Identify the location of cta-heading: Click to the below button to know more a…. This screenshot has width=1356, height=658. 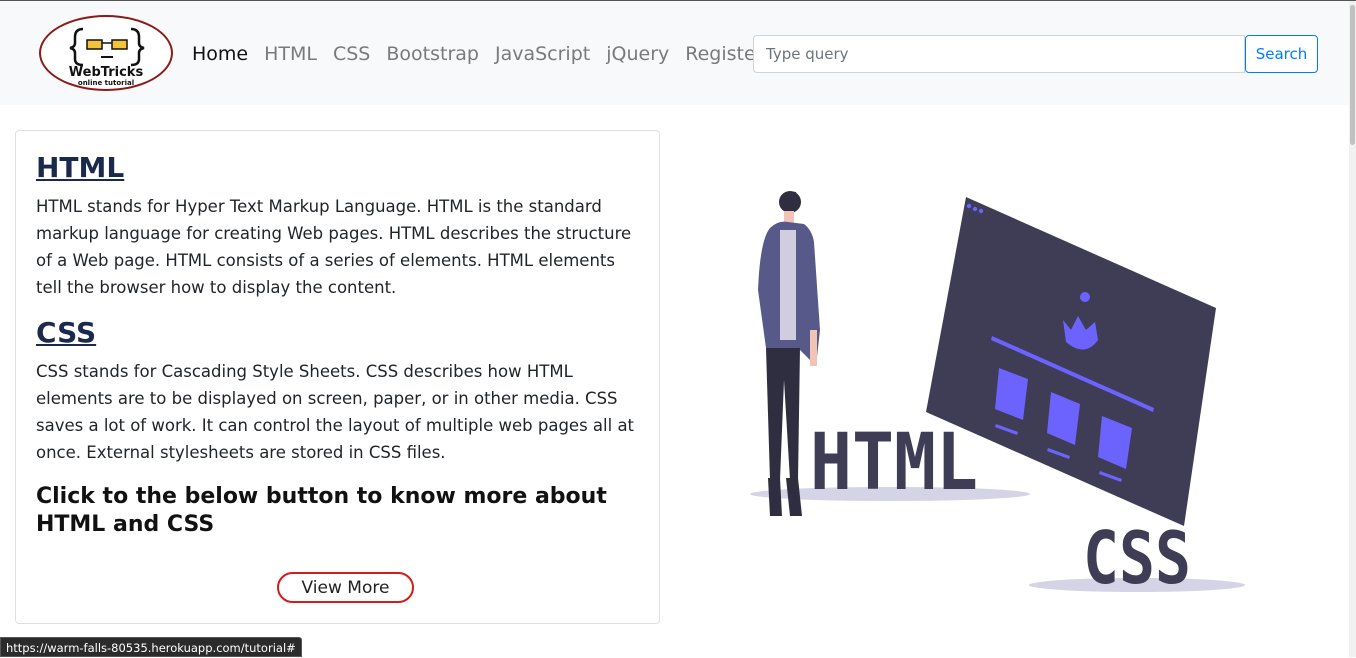
(321, 510).